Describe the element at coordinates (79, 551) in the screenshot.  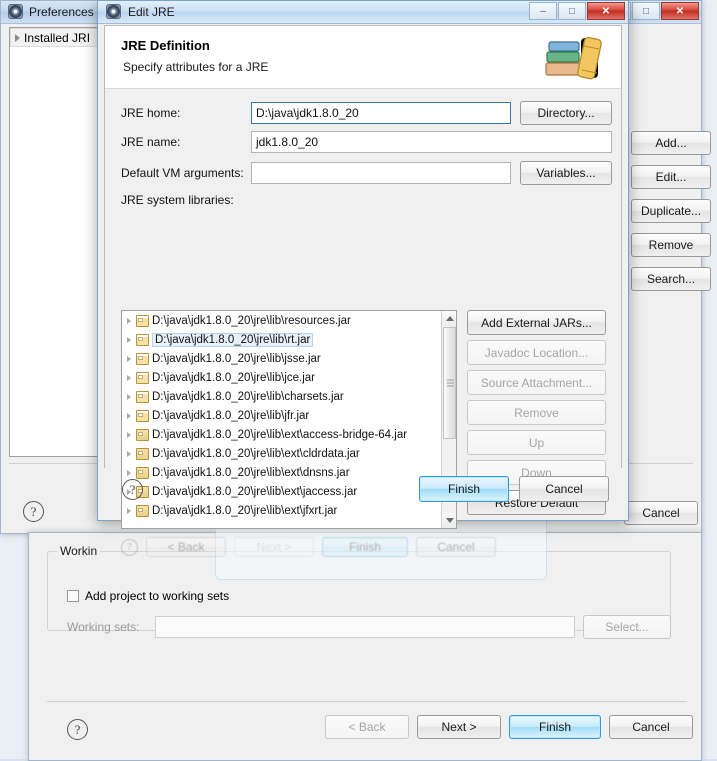
I see `working-sets-group-label: Workin` at that location.